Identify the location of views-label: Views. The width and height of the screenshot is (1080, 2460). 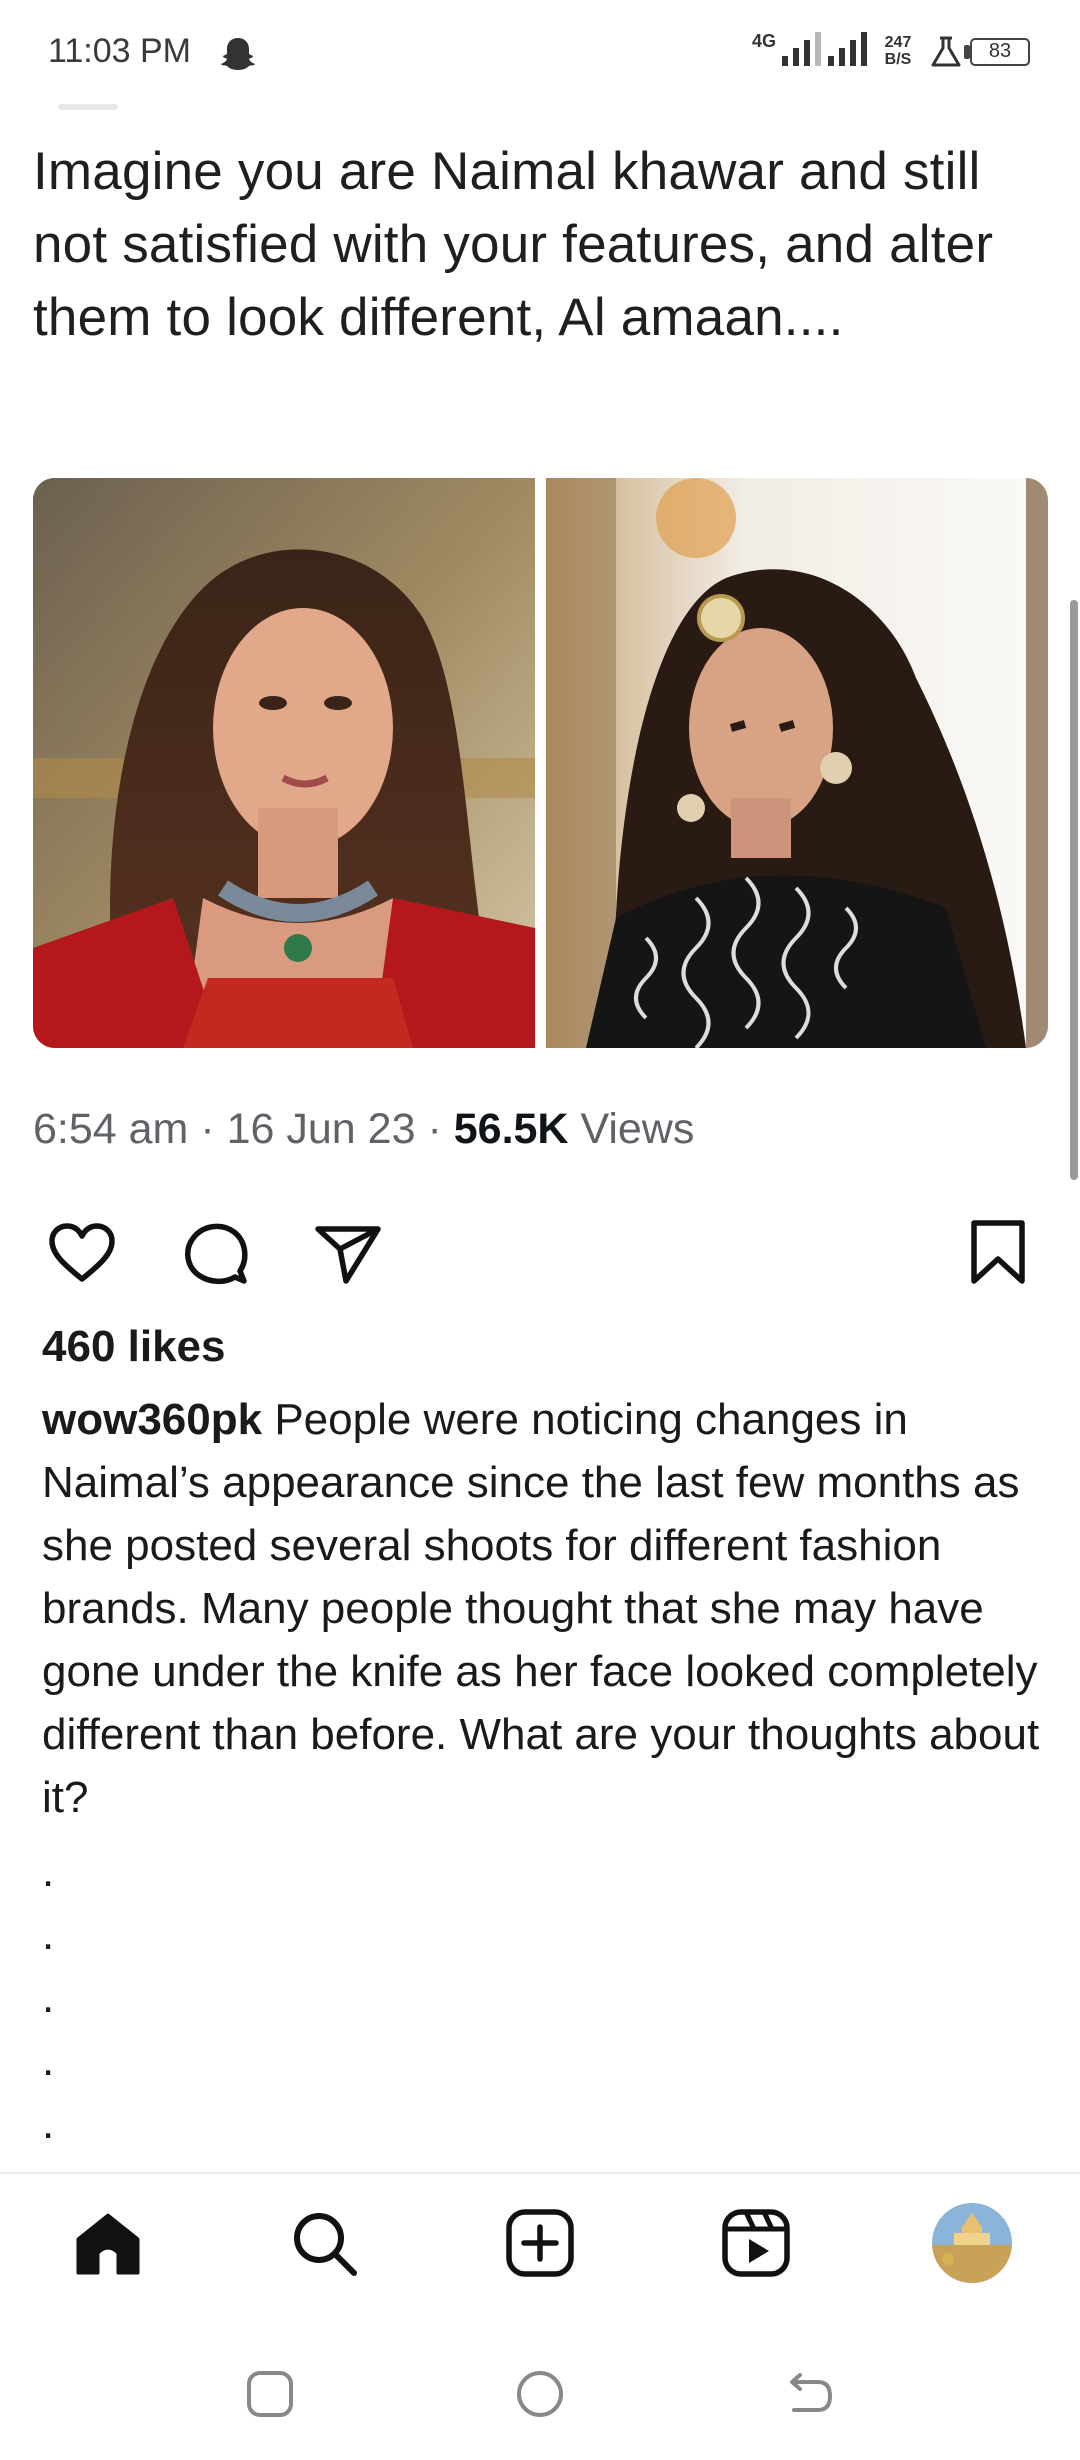
(637, 1129).